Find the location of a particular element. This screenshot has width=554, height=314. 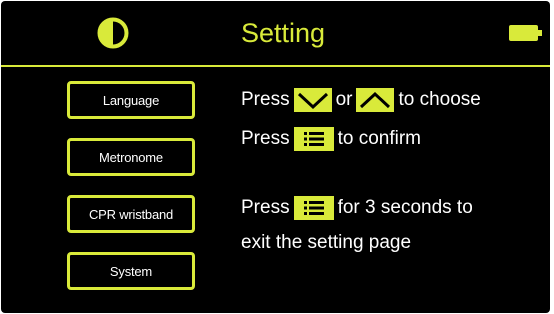

instruction-text: for 3 seconds to is located at coordinates (405, 207).